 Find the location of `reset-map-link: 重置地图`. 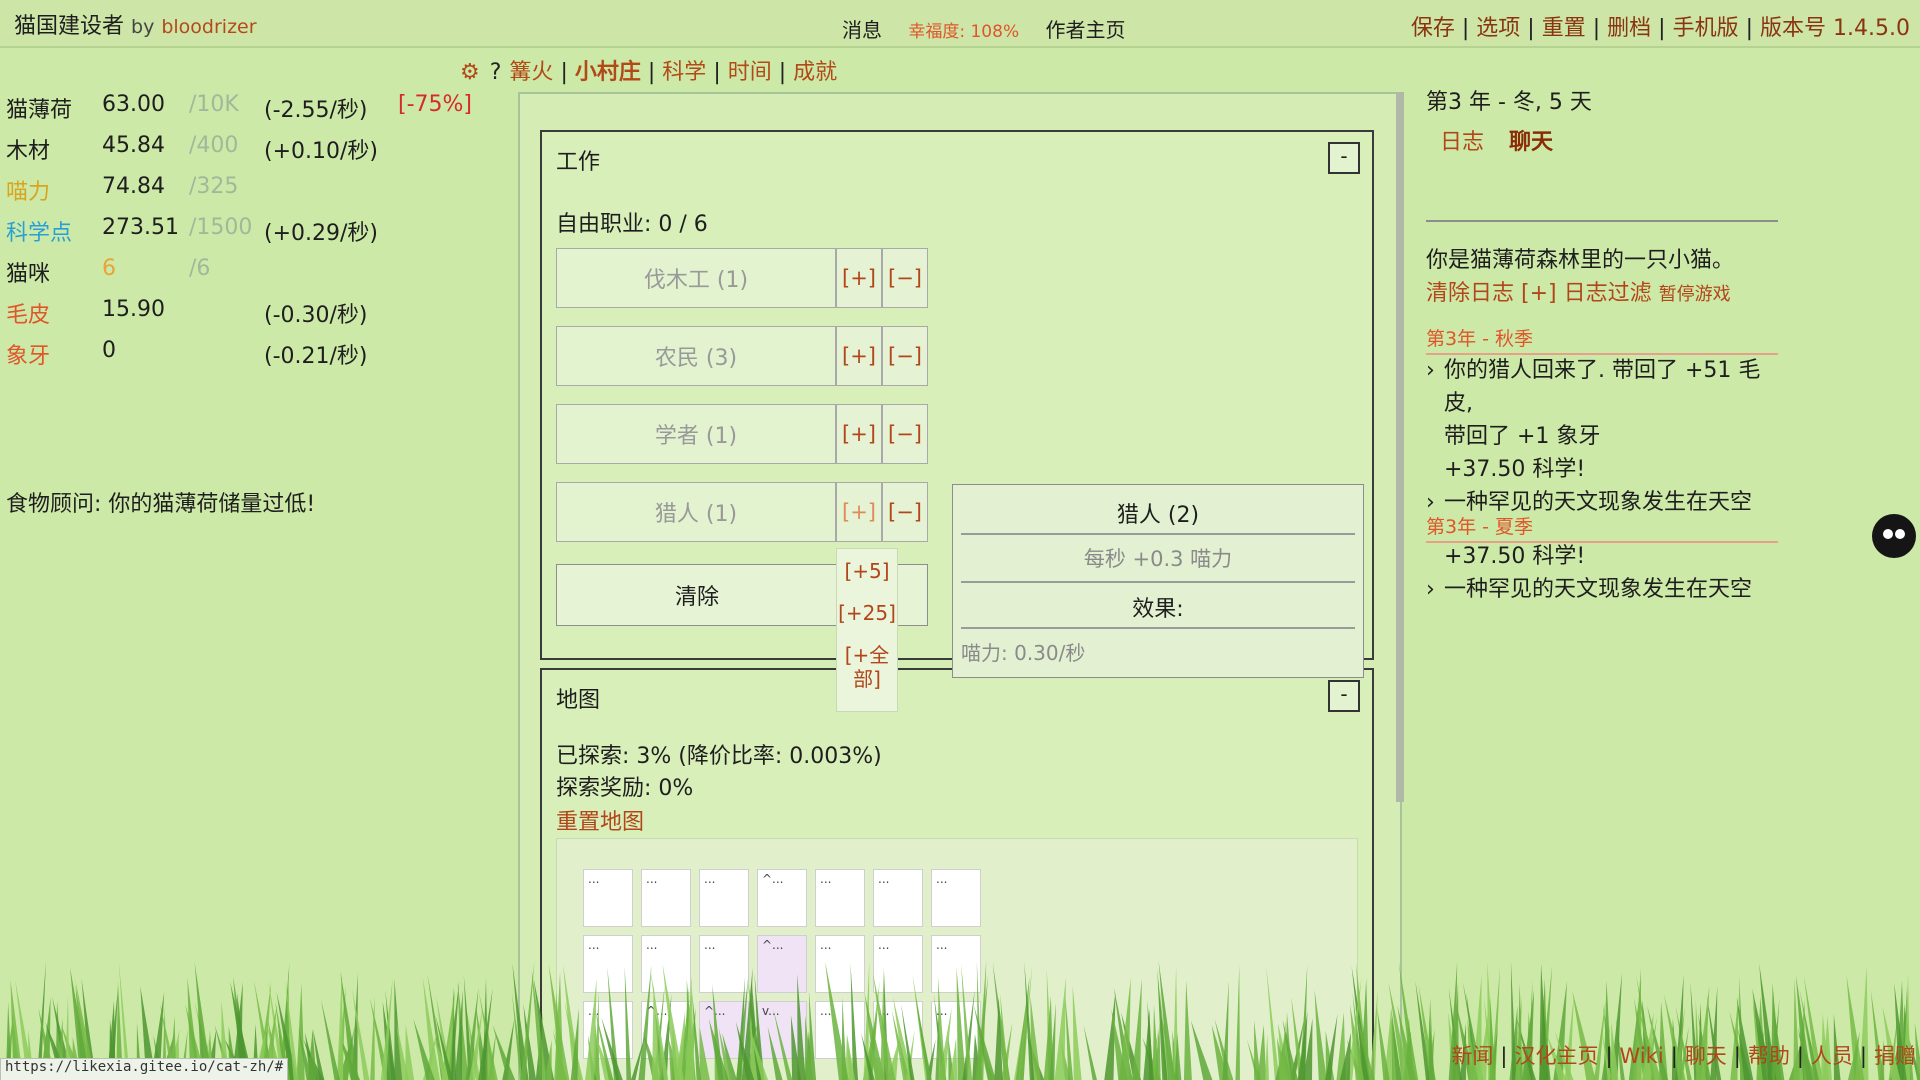

reset-map-link: 重置地图 is located at coordinates (600, 820).